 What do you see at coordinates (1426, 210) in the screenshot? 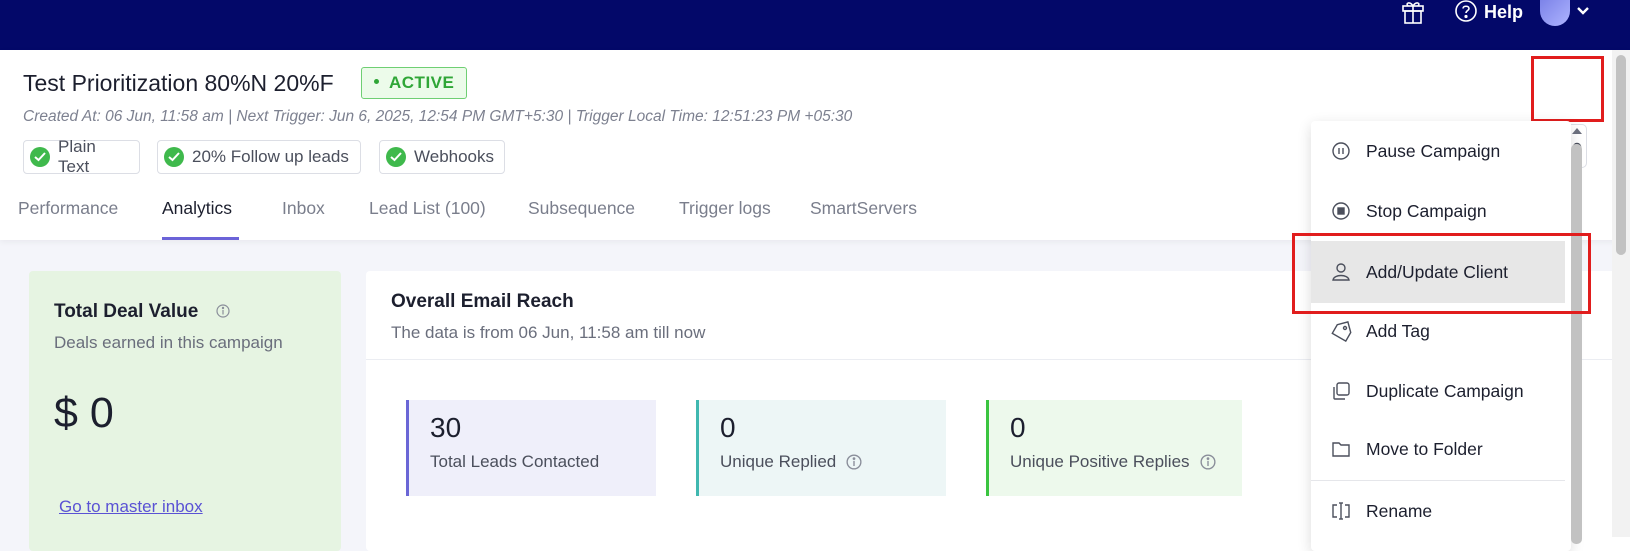
I see `menu-item-label: Stop Campaign` at bounding box center [1426, 210].